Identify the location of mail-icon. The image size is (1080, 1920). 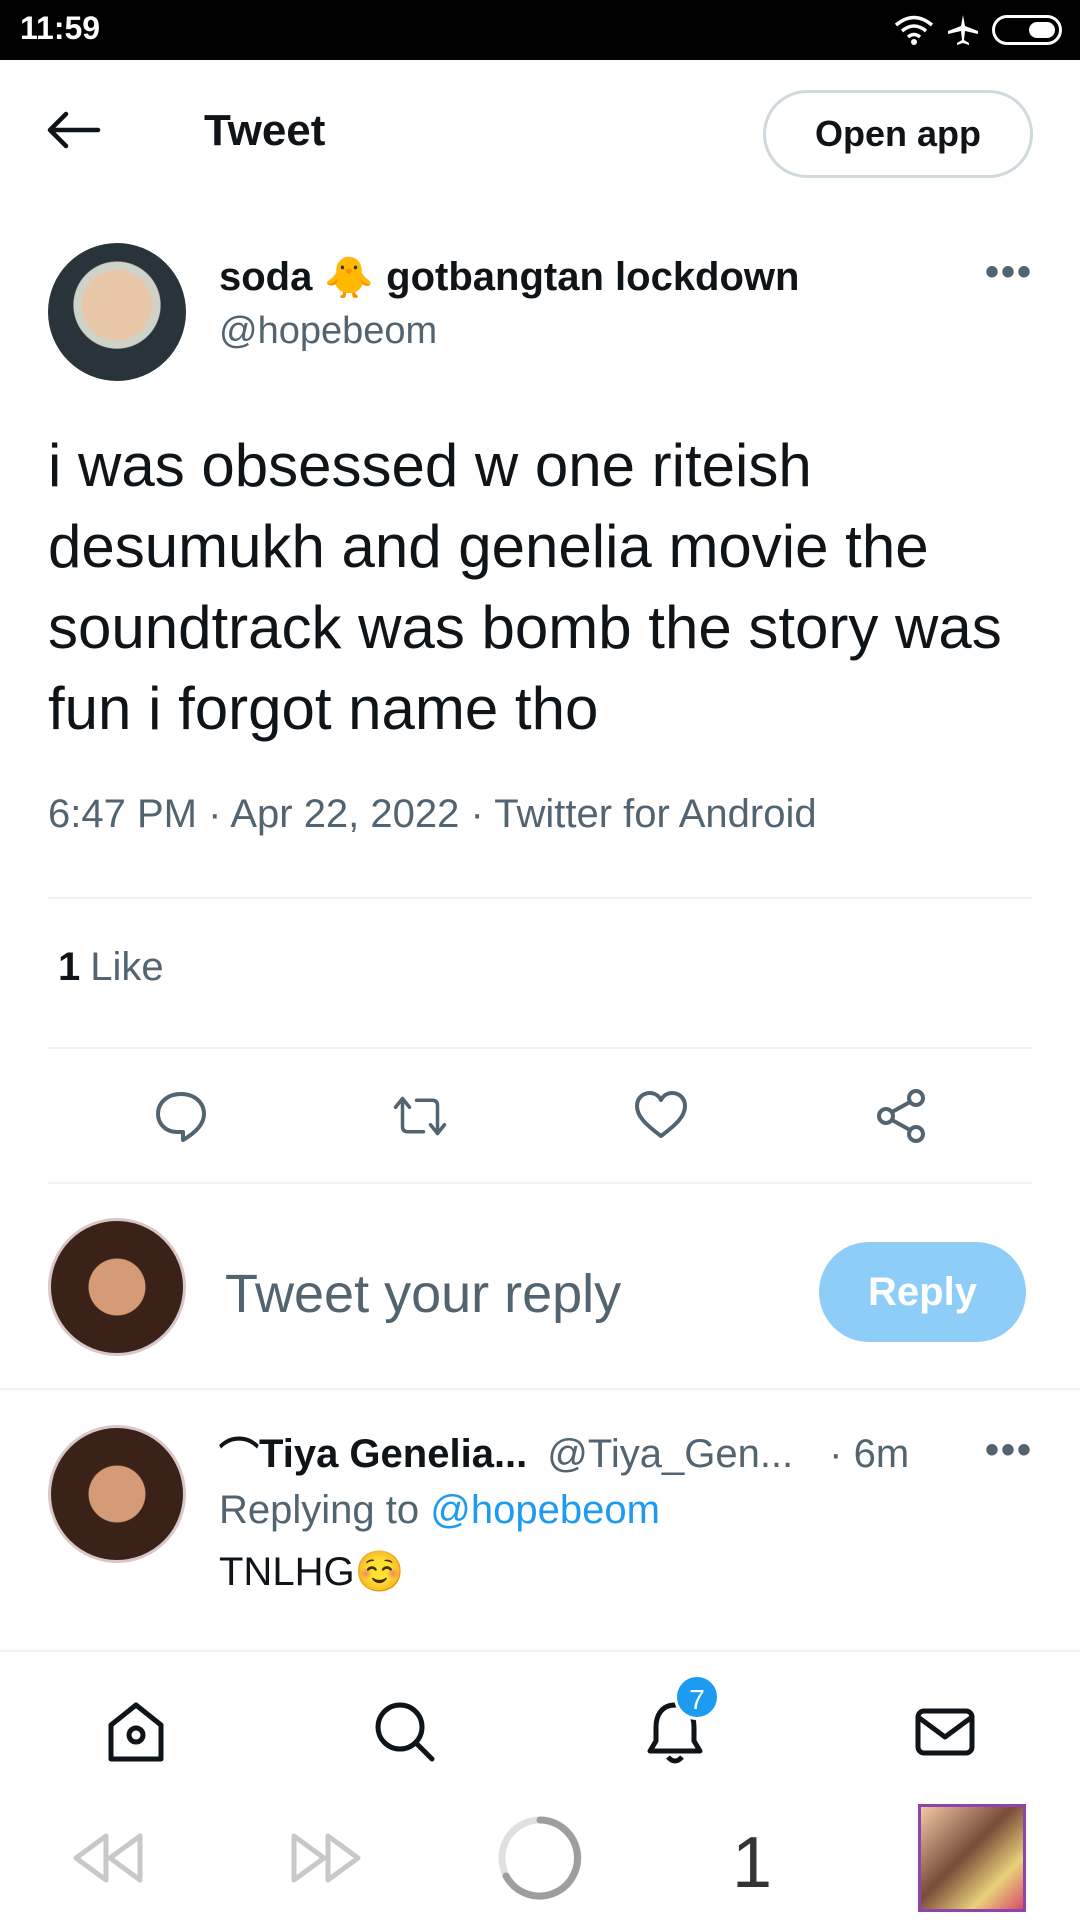
(945, 1732).